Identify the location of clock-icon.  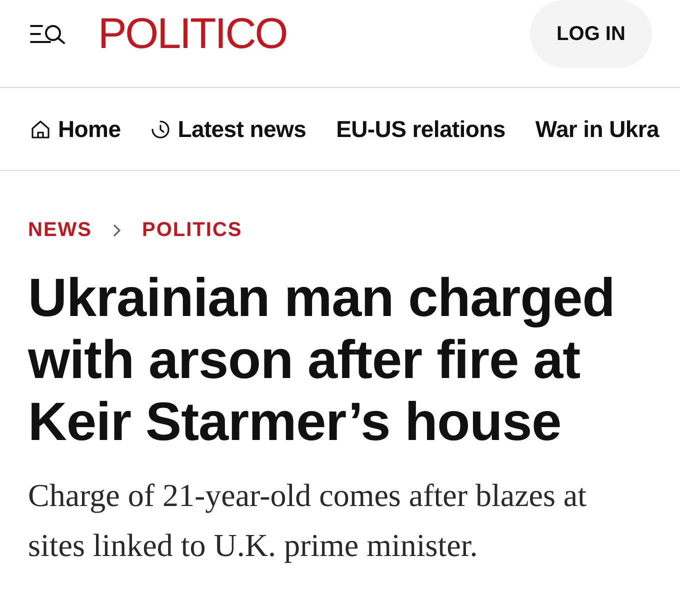
(160, 129).